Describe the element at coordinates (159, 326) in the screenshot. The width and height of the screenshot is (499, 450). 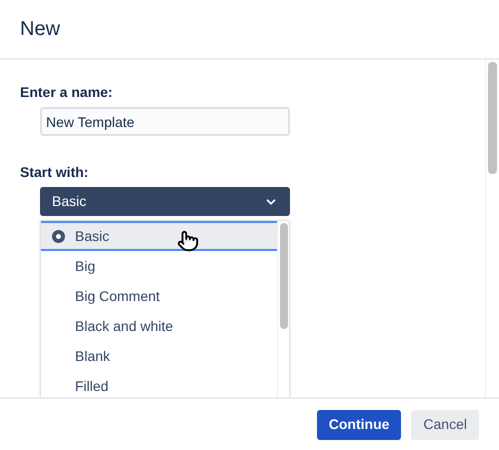
I see `option-item: Black and white` at that location.